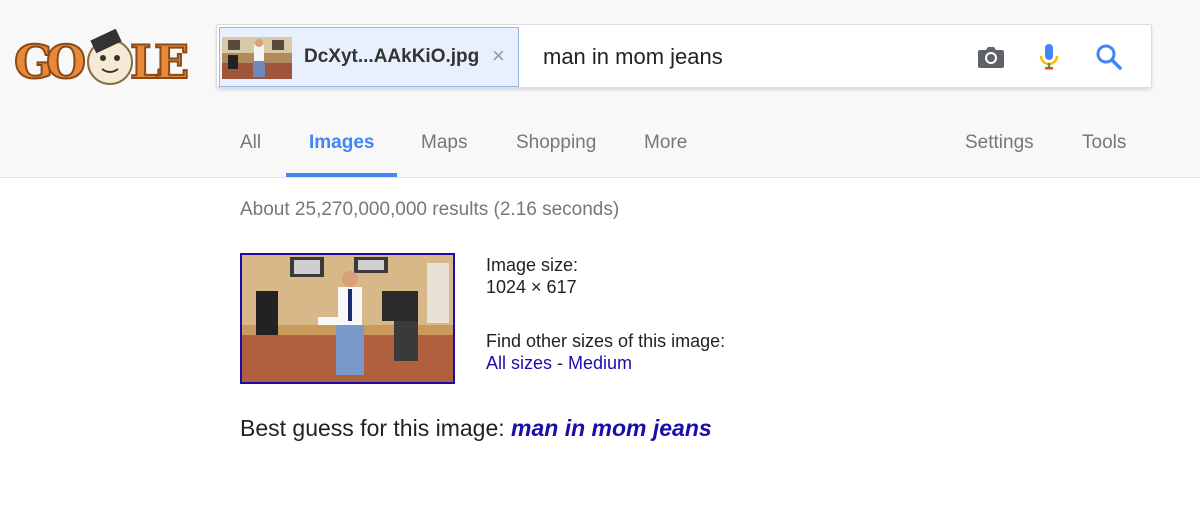 The height and width of the screenshot is (508, 1200). Describe the element at coordinates (991, 57) in the screenshot. I see `camera-icon` at that location.